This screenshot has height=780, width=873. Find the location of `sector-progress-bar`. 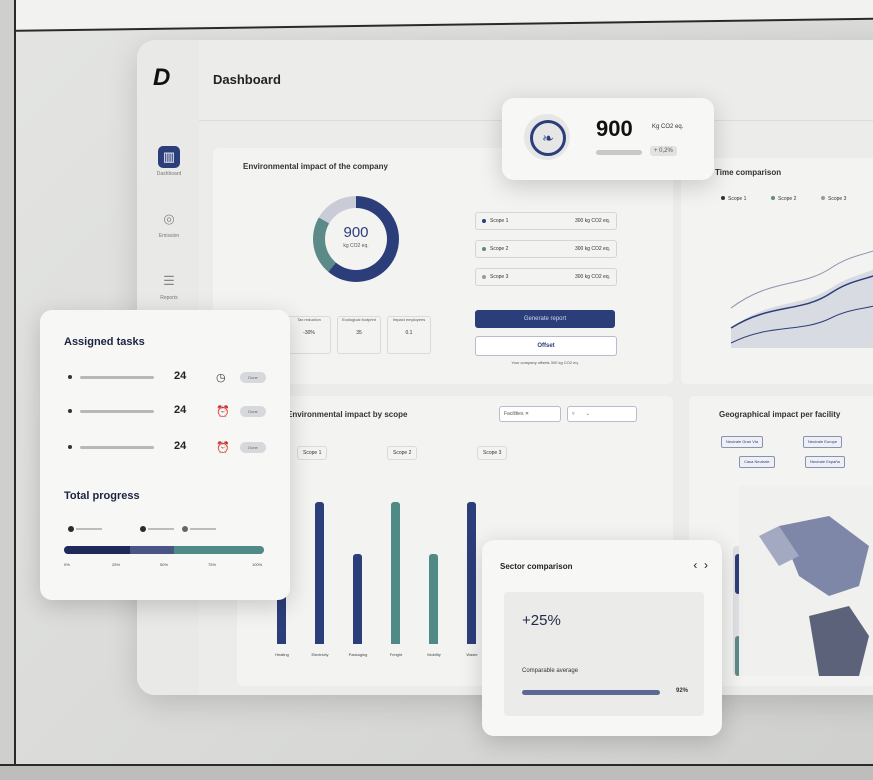

sector-progress-bar is located at coordinates (591, 692).